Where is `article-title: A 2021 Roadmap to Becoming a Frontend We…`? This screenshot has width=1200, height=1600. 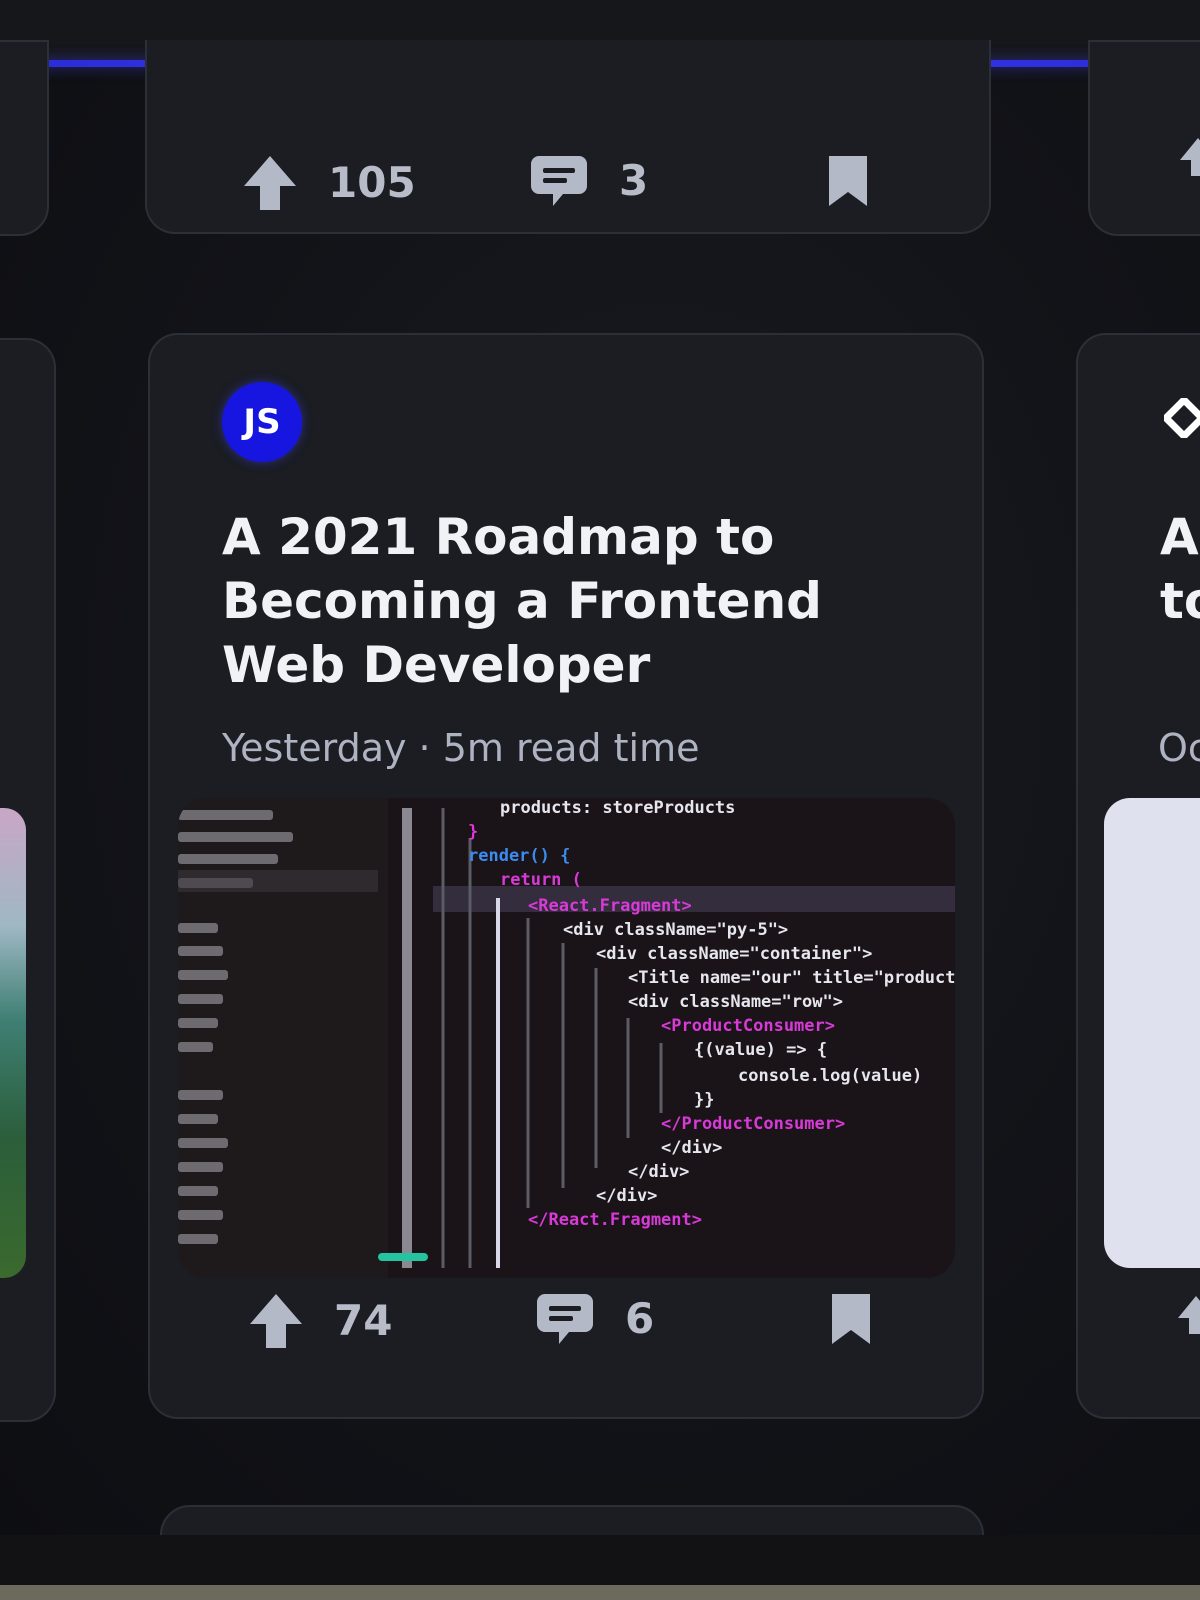
article-title: A 2021 Roadmap to Becoming a Frontend We… is located at coordinates (572, 601).